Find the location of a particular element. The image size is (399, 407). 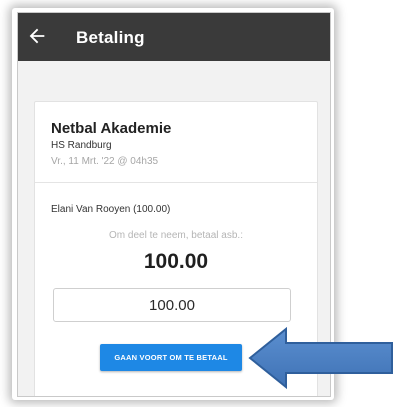

arrow-left-icon is located at coordinates (37, 36).